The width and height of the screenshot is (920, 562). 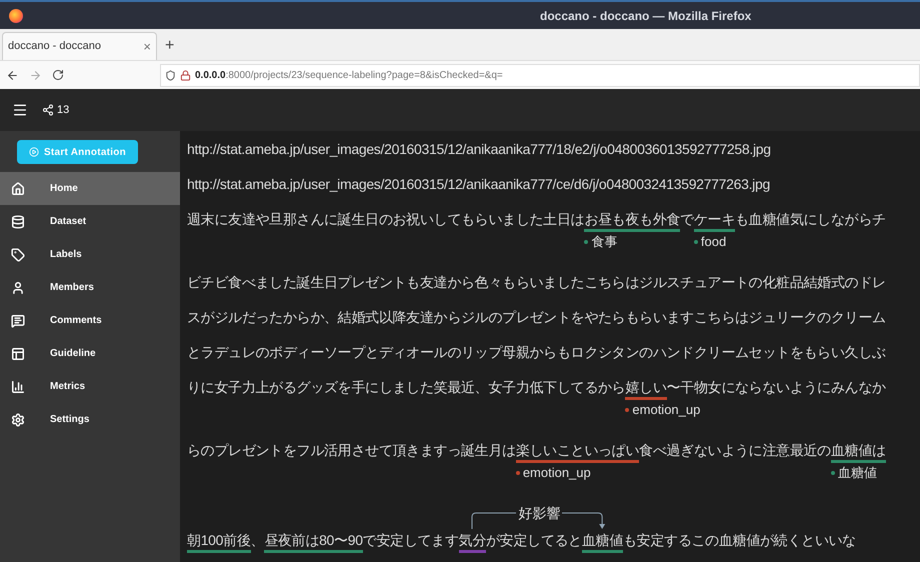 I want to click on document-text: で, so click(x=687, y=219).